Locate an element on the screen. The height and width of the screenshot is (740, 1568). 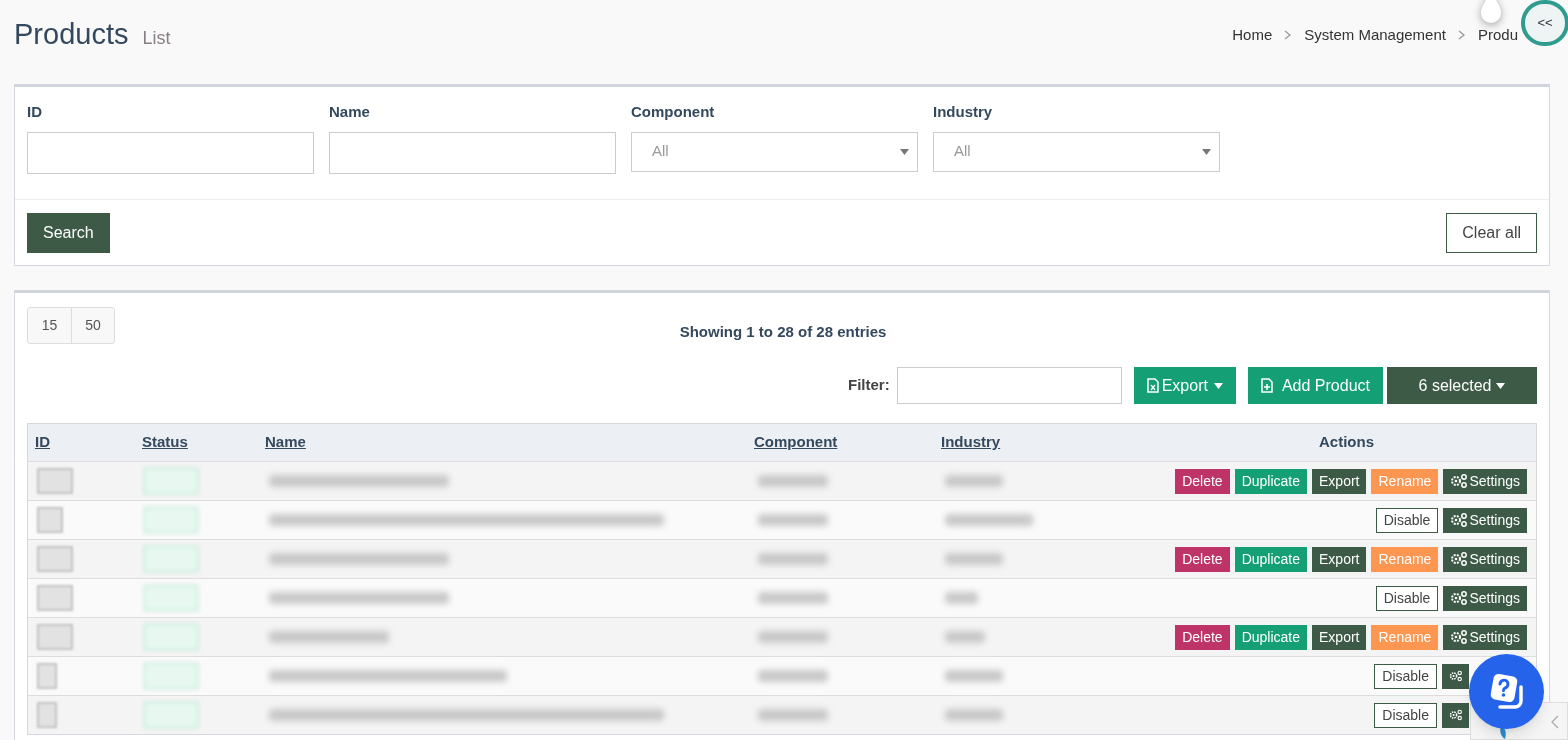
sortable-column-header: Status is located at coordinates (165, 442).